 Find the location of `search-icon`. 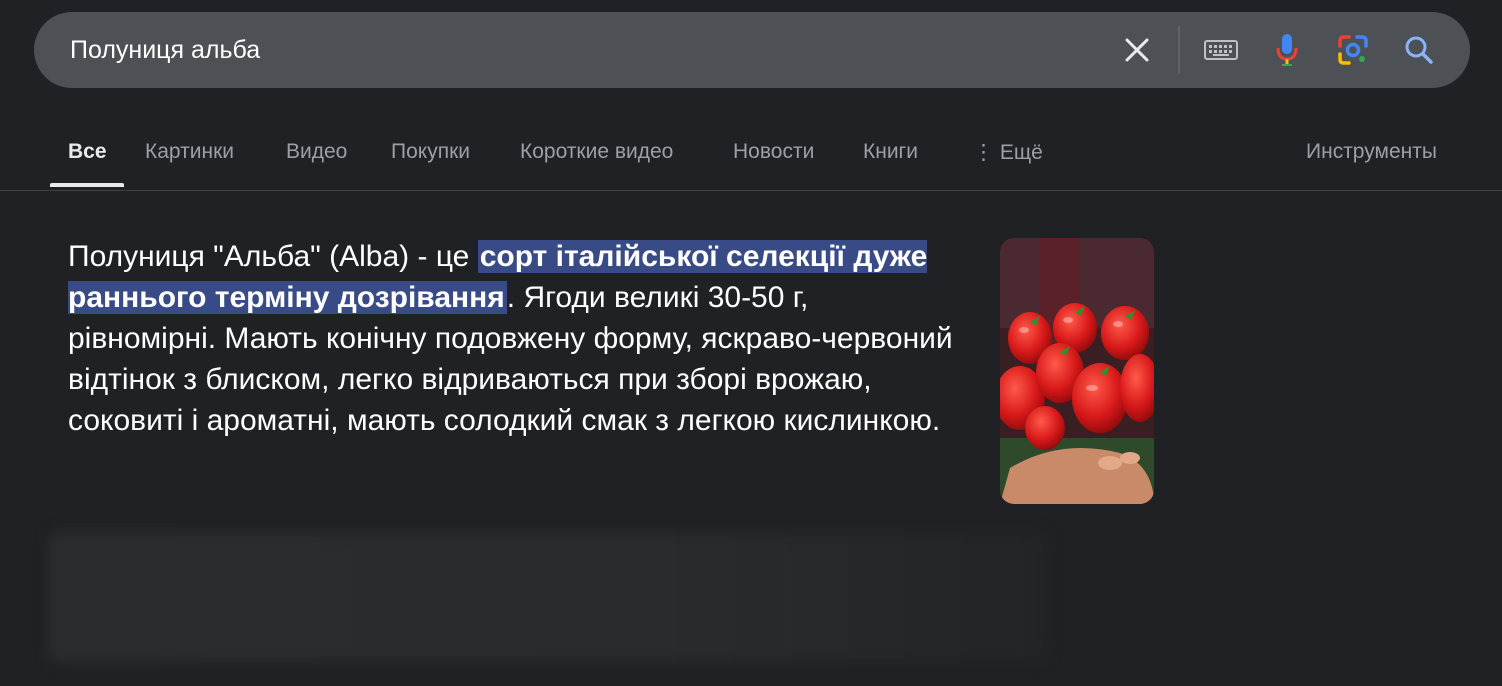

search-icon is located at coordinates (1419, 50).